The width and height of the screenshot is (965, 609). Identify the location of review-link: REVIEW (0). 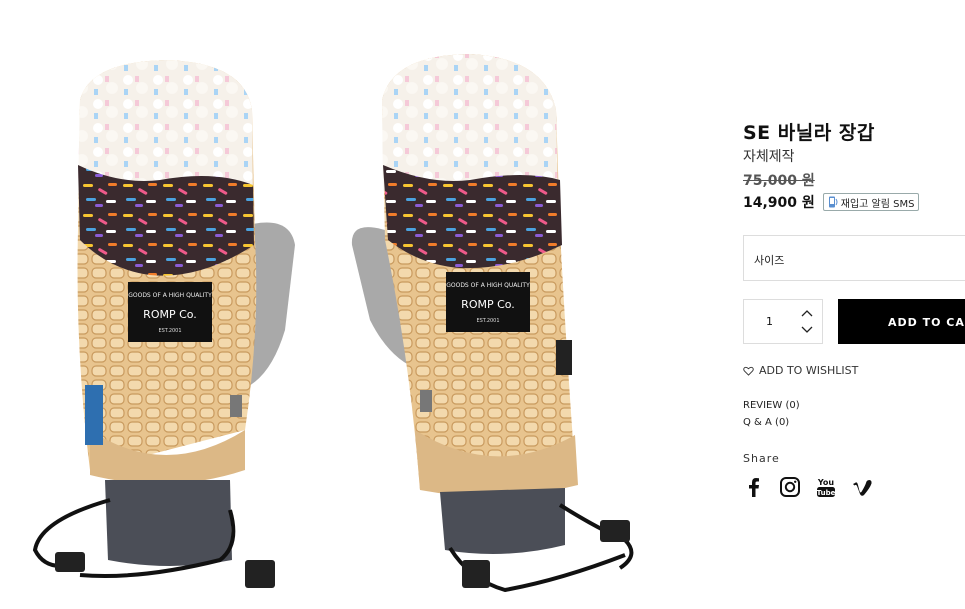
(771, 405).